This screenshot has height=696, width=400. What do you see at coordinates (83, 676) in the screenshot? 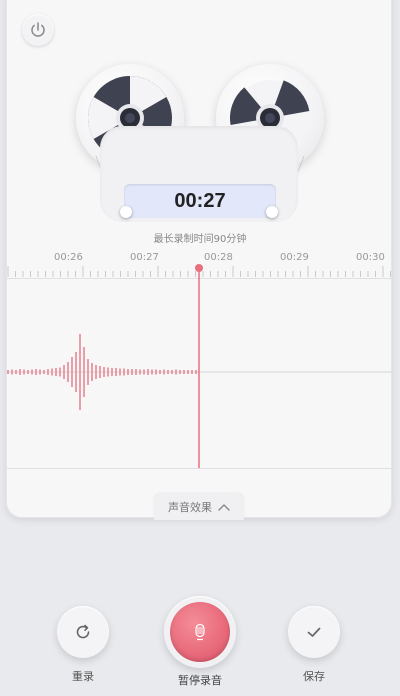
I see `rerecord-label: 重录` at bounding box center [83, 676].